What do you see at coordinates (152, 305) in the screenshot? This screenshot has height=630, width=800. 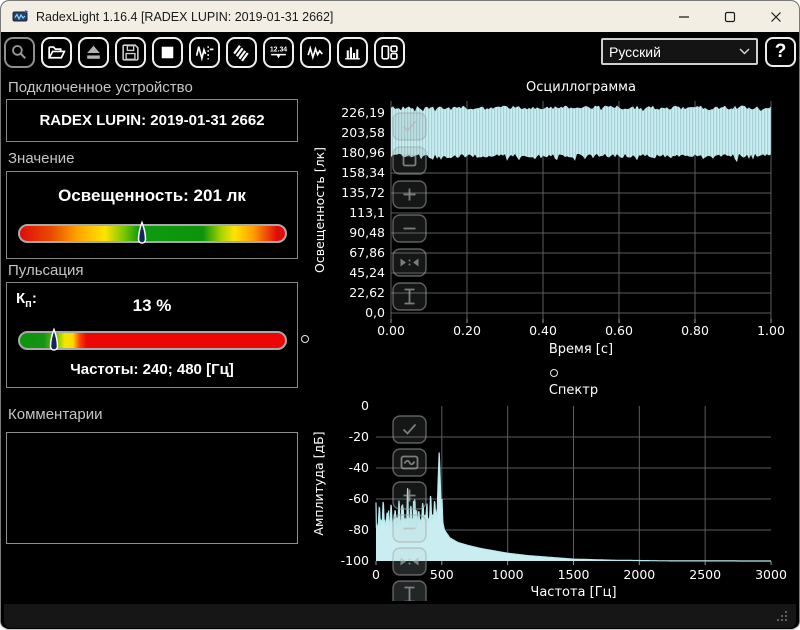 I see `kp-value: 13 %` at bounding box center [152, 305].